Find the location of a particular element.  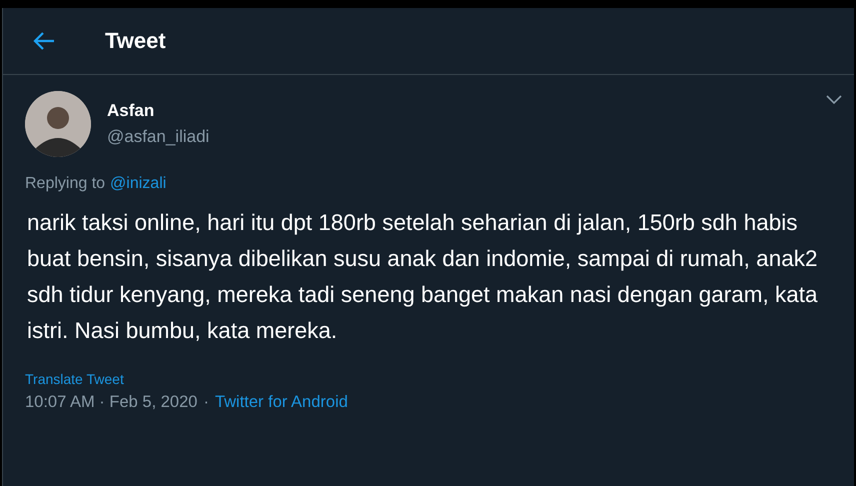

tweet-source-link: Twitter for Android is located at coordinates (281, 402).